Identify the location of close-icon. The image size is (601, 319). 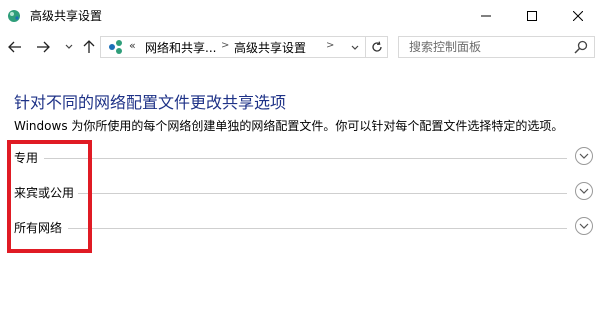
(578, 15).